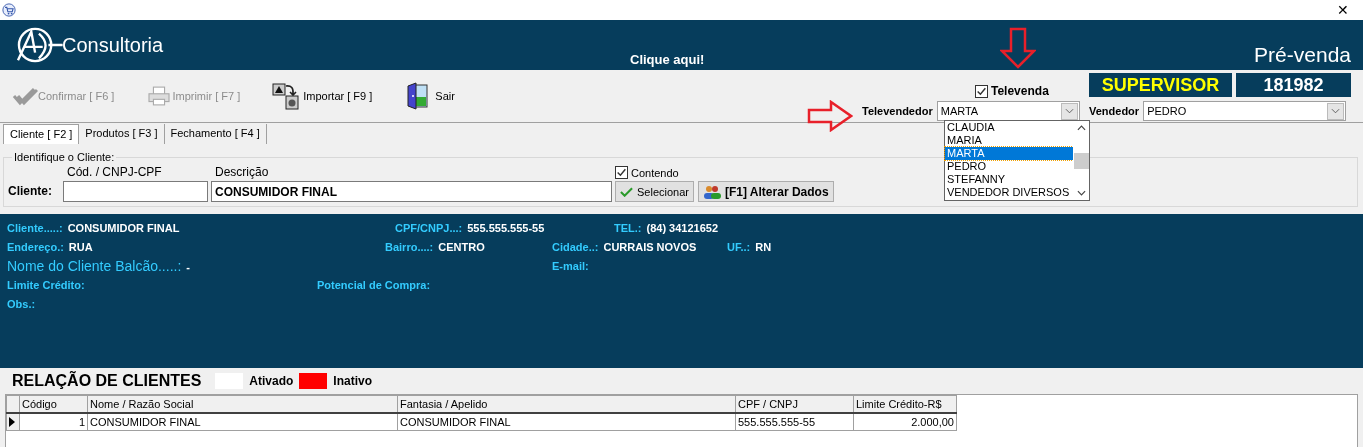 The height and width of the screenshot is (447, 1363). Describe the element at coordinates (21, 303) in the screenshot. I see `field-label: Obs.:` at that location.